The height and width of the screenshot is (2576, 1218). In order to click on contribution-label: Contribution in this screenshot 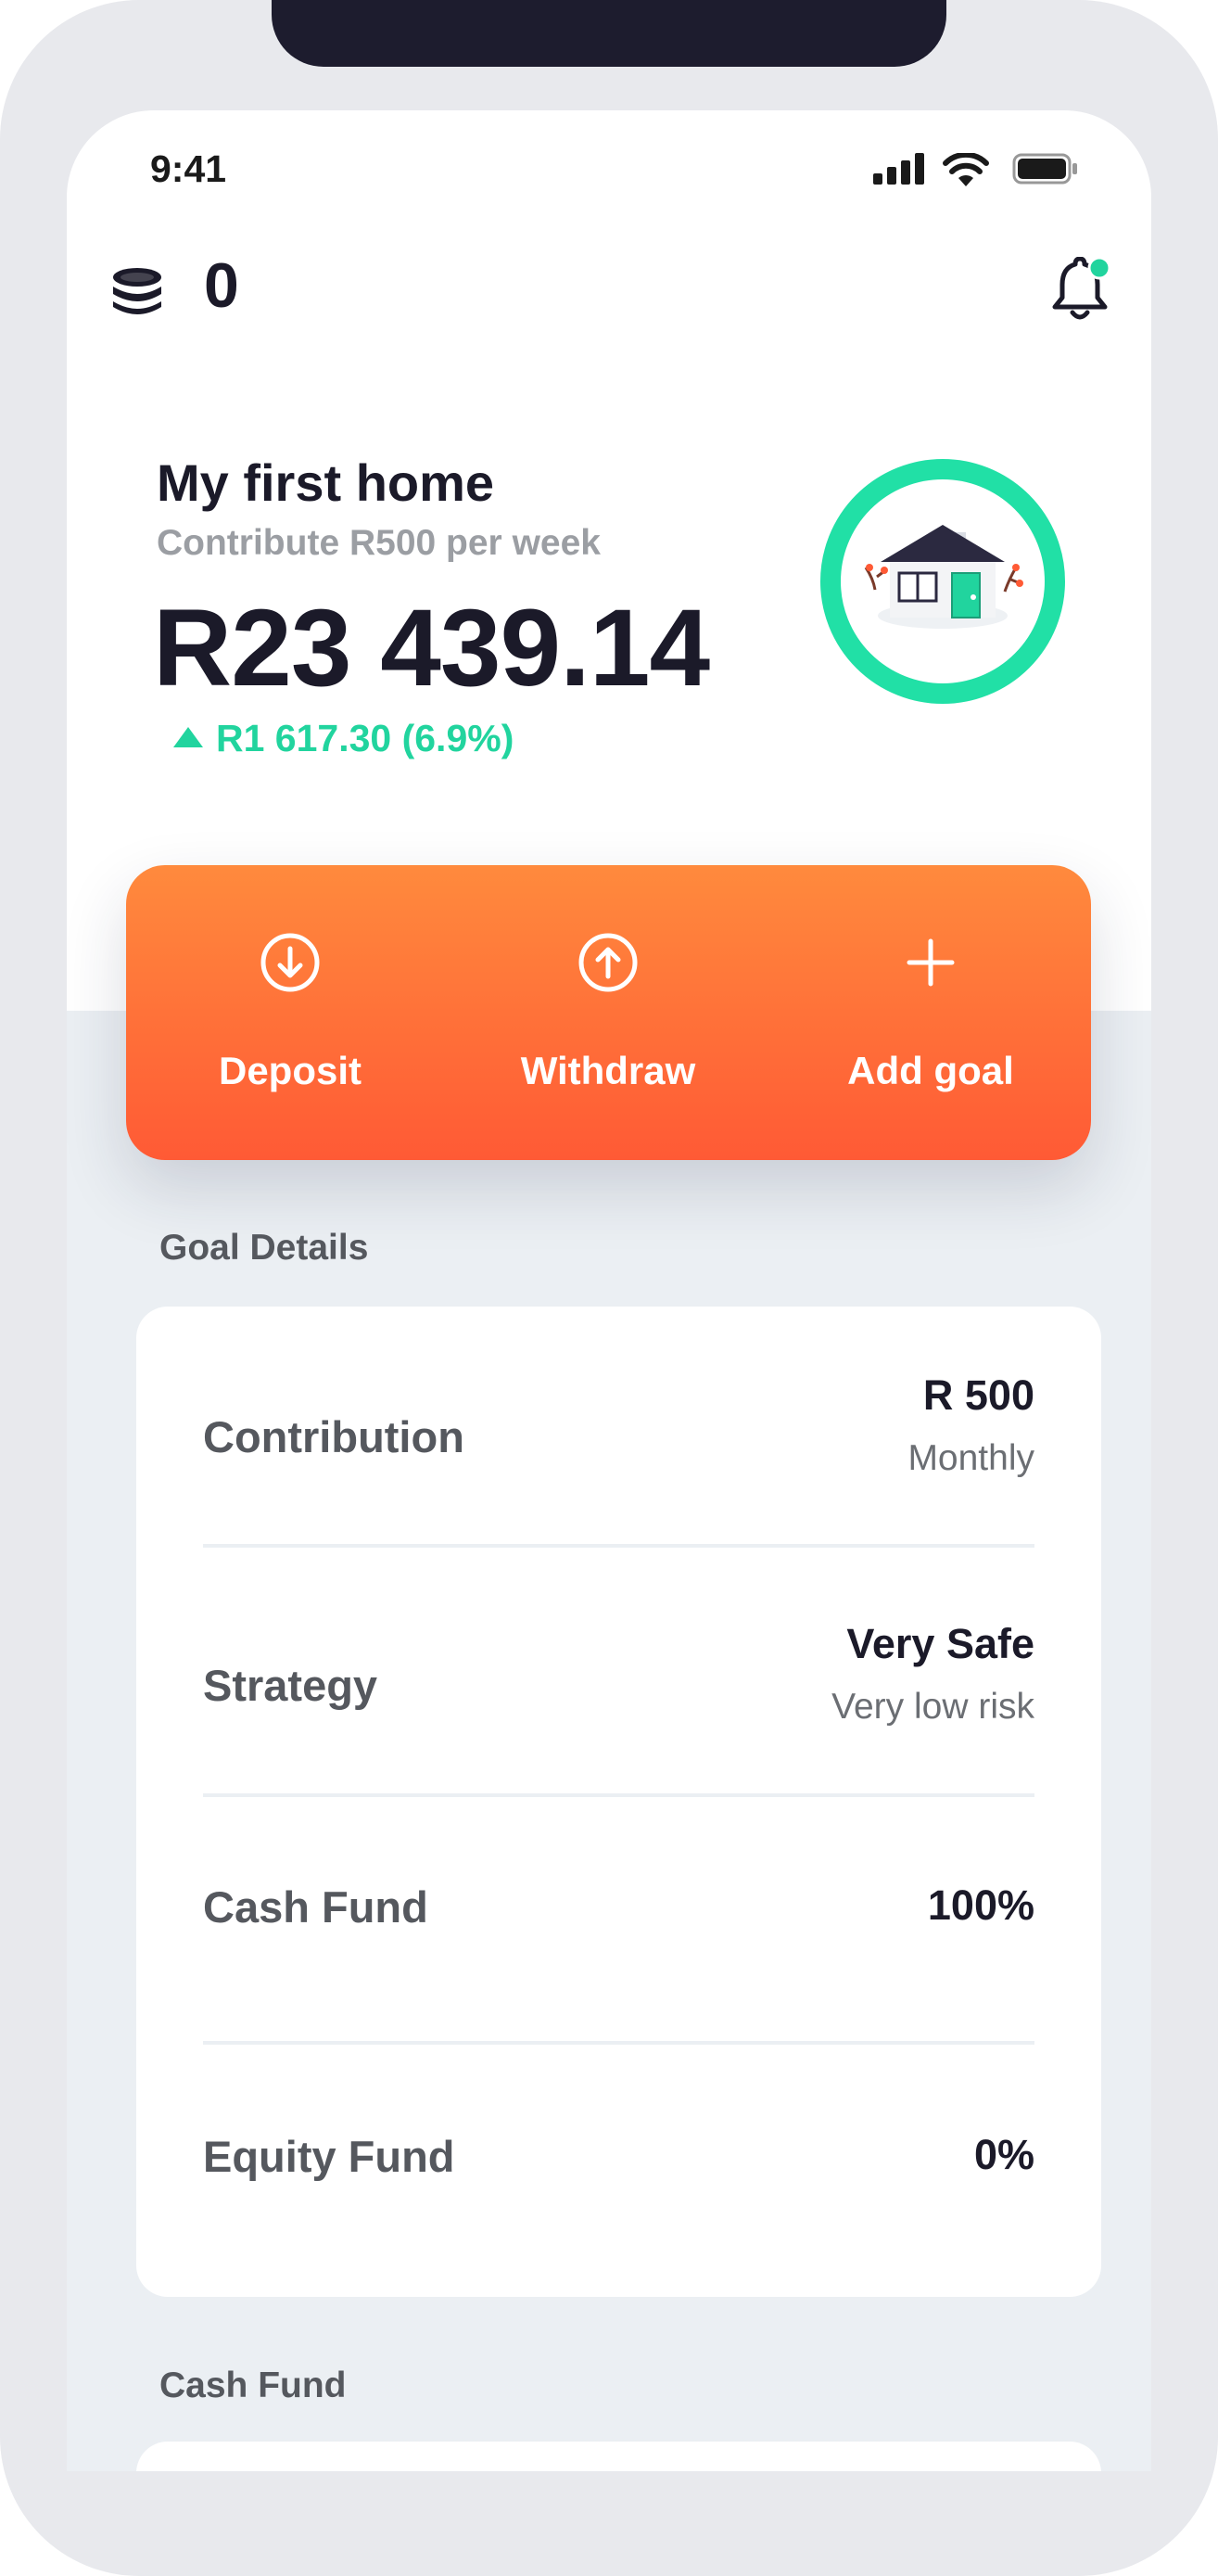, I will do `click(333, 1437)`.